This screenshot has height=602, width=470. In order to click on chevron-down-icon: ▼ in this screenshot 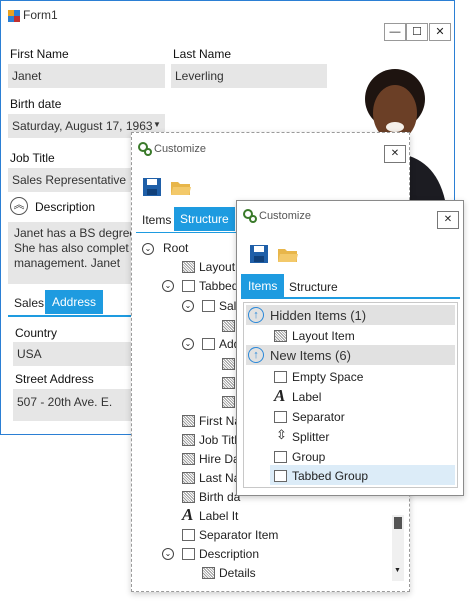, I will do `click(157, 124)`.